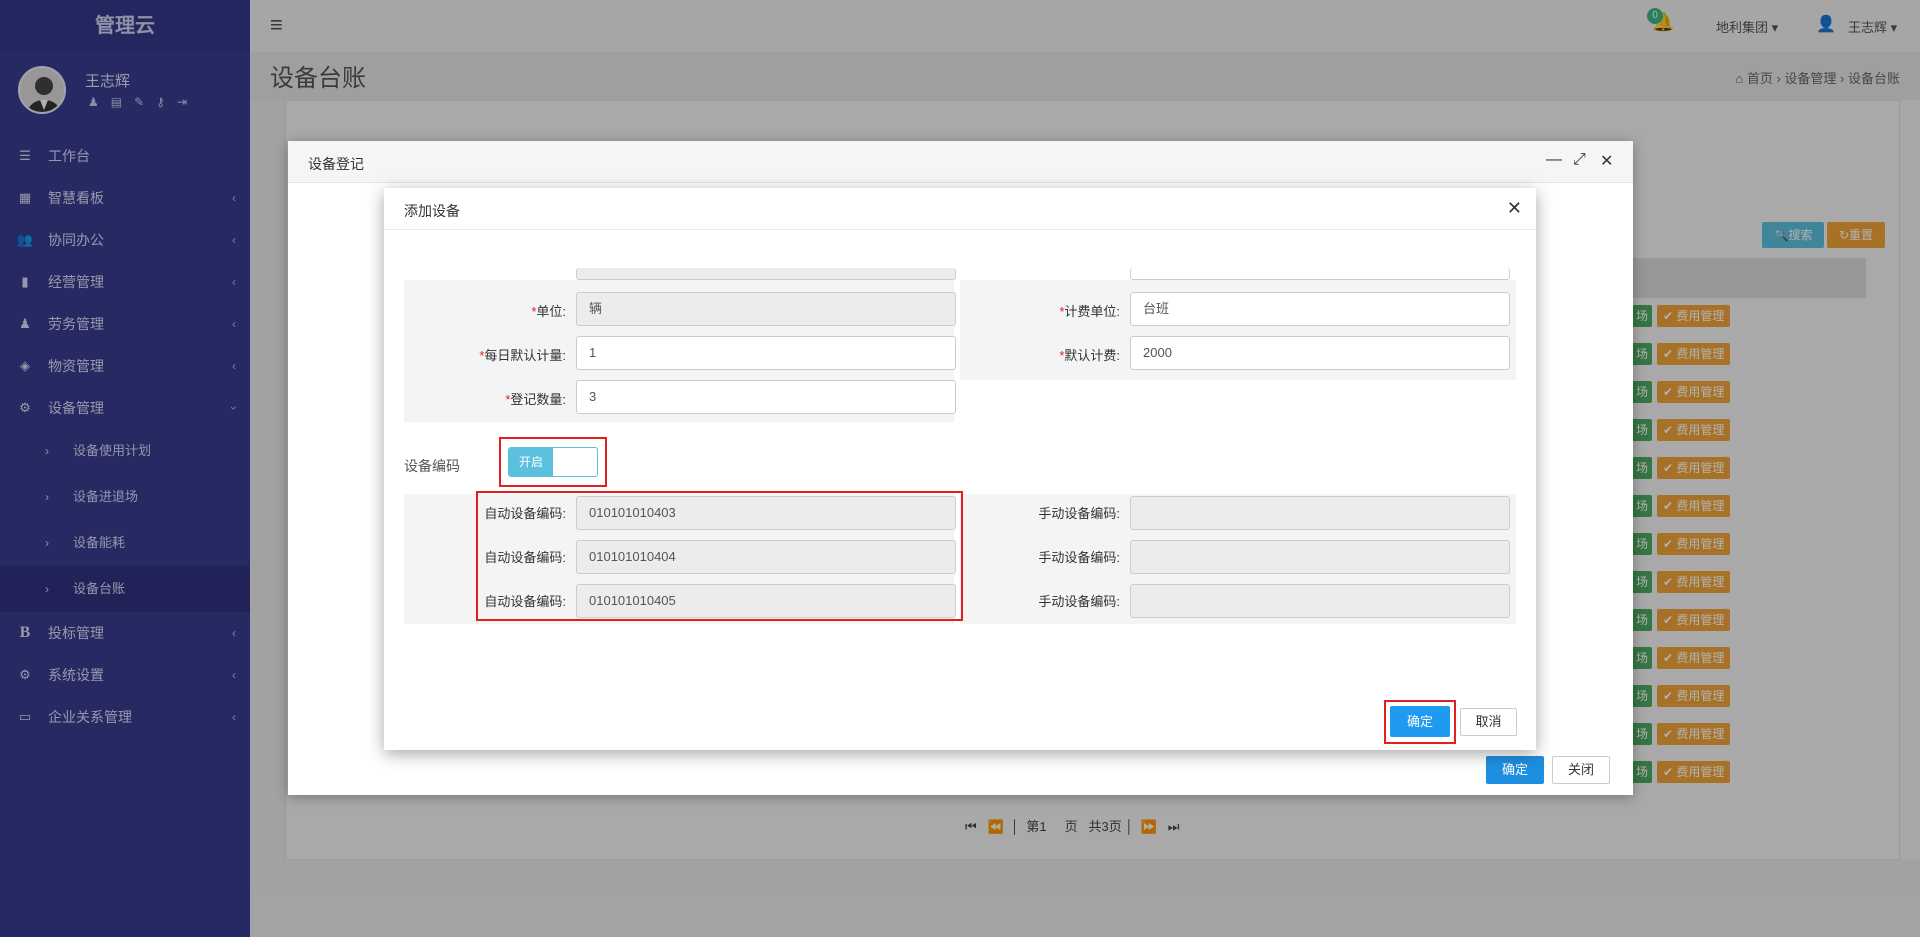 The height and width of the screenshot is (937, 1920). Describe the element at coordinates (766, 309) in the screenshot. I see `unit-field: 辆` at that location.